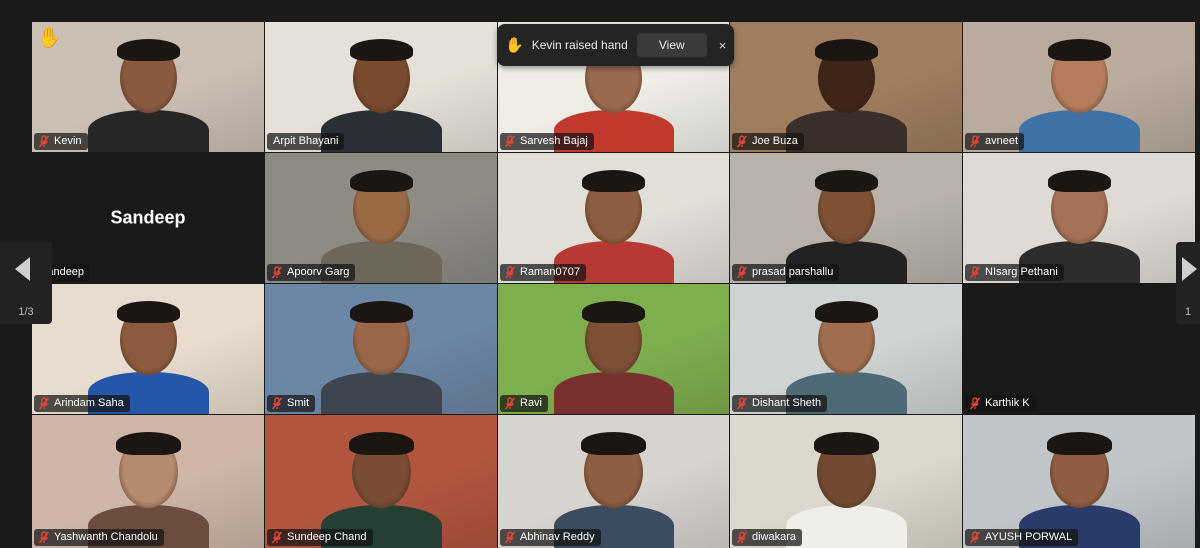  Describe the element at coordinates (327, 537) in the screenshot. I see `participant-name: Sundeep Chand` at that location.